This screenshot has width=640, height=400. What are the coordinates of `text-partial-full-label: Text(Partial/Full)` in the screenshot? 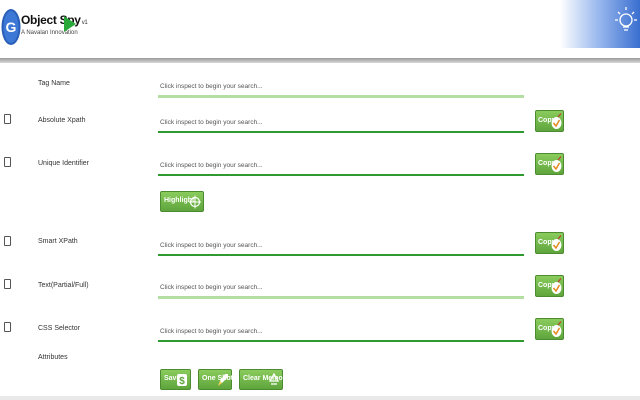 It's located at (63, 285).